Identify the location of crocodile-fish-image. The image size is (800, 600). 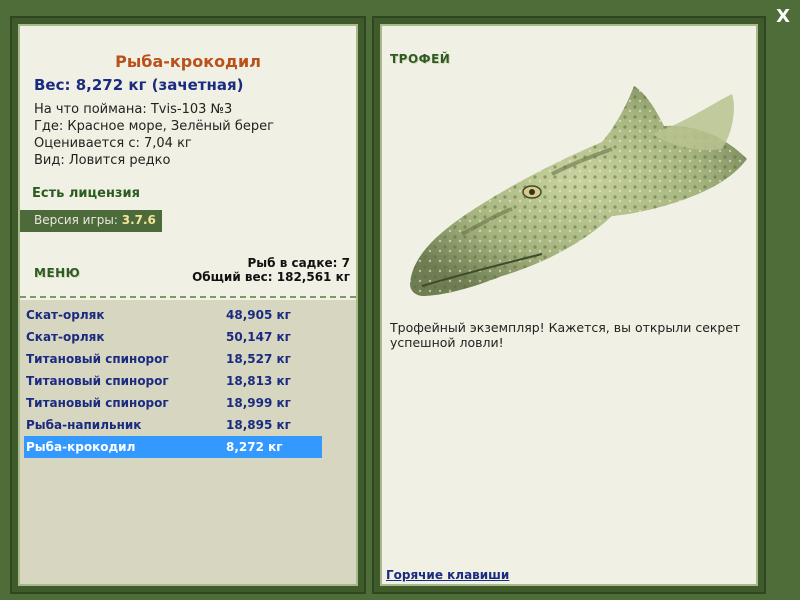
(578, 191).